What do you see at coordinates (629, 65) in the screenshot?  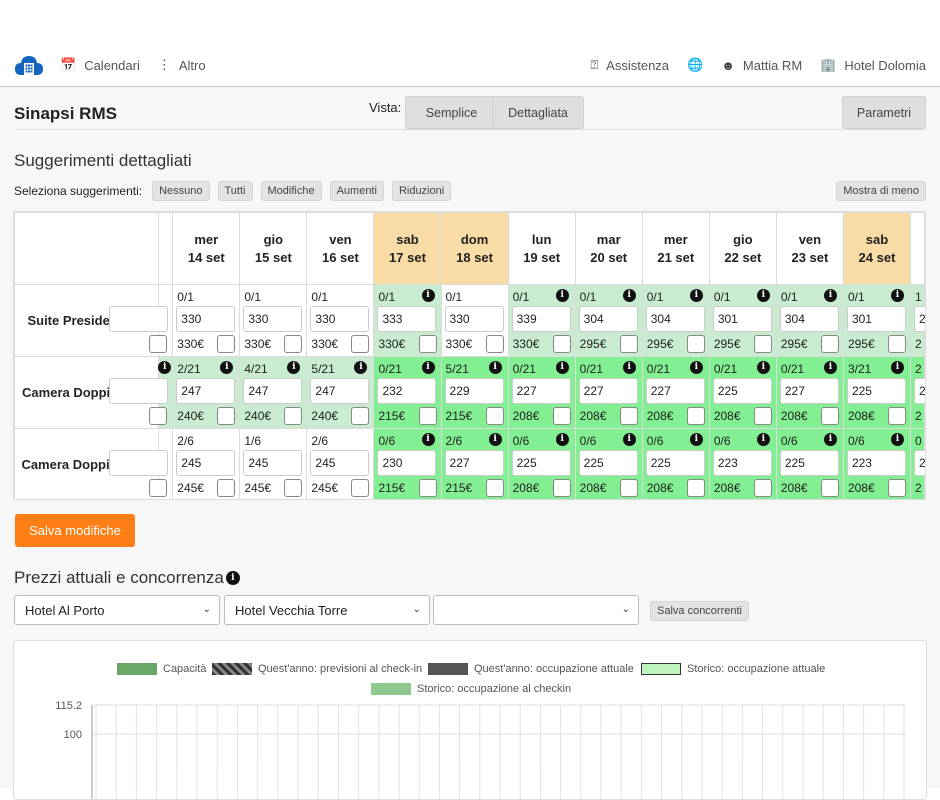 I see `nav-assistenza: ⍰ Assistenza` at bounding box center [629, 65].